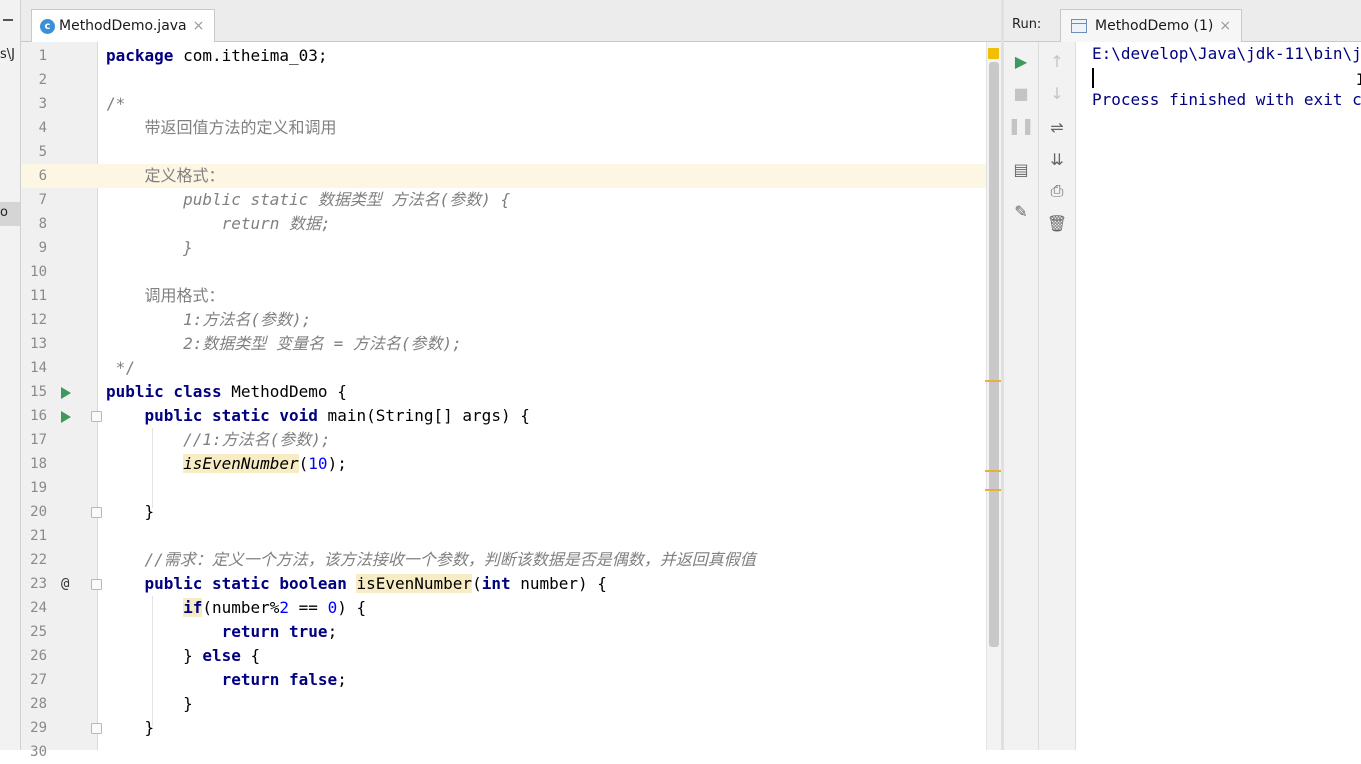  What do you see at coordinates (546, 440) in the screenshot?
I see `code-line: //1:方法名(参数);` at bounding box center [546, 440].